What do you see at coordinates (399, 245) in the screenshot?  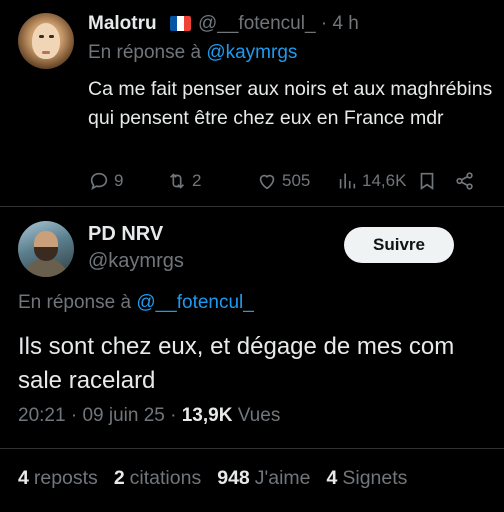 I see `follow-button: Suivre` at bounding box center [399, 245].